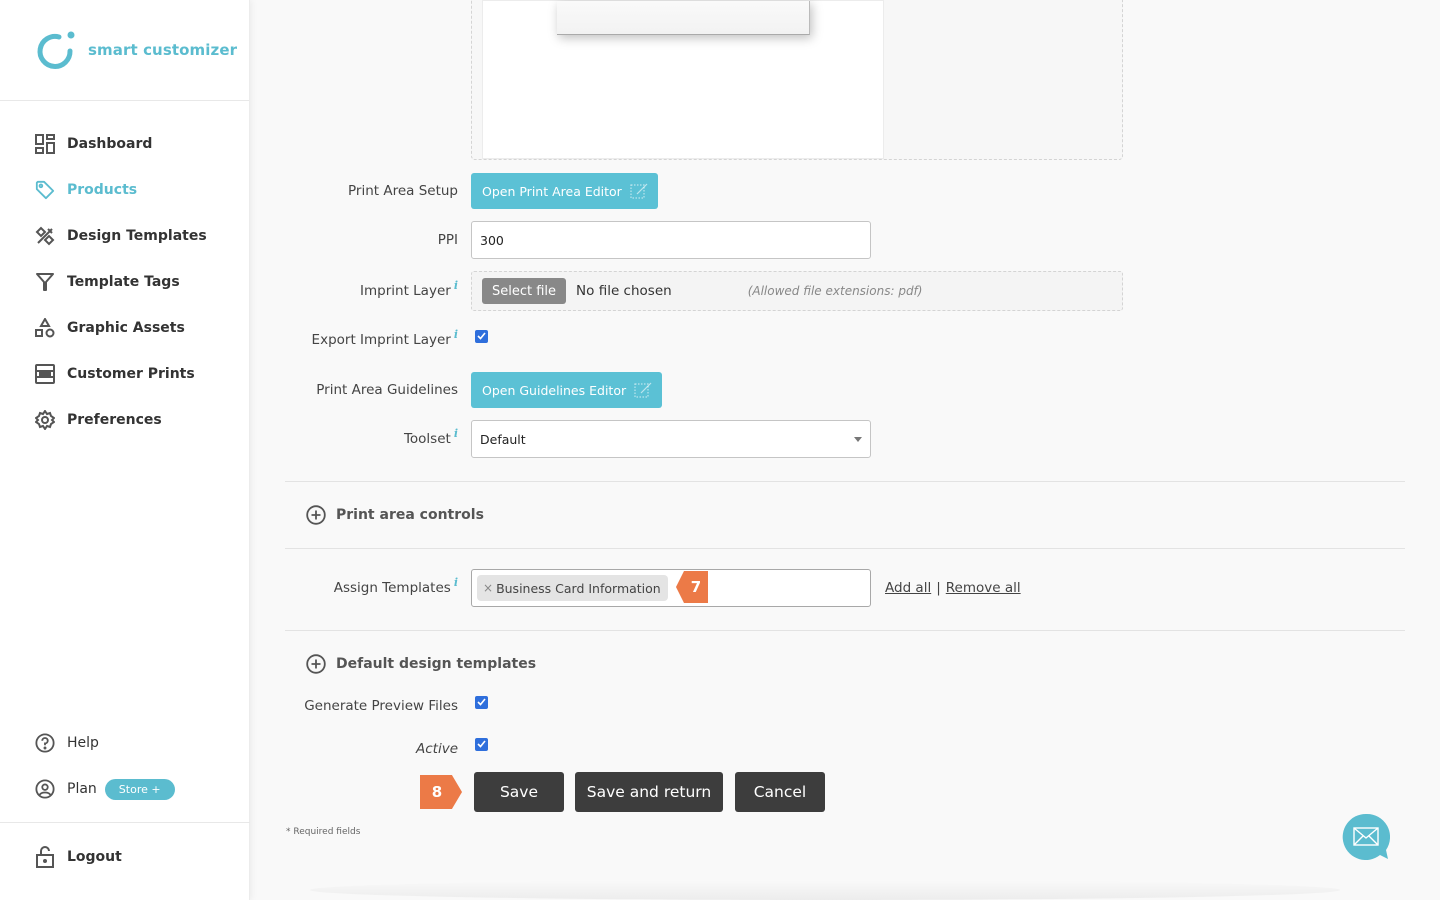  Describe the element at coordinates (114, 420) in the screenshot. I see `sidebar-item-label: Preferences` at that location.